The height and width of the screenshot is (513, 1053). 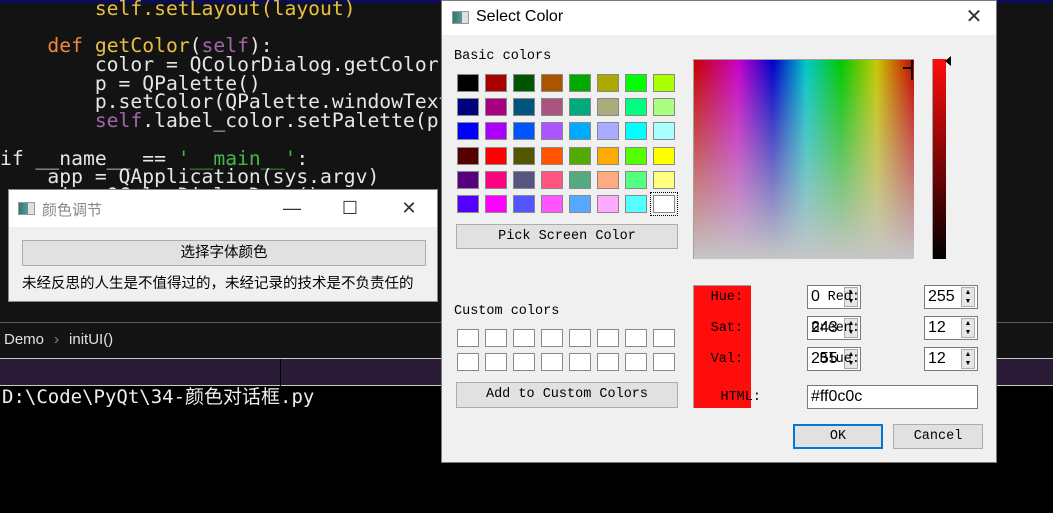 I want to click on green-spinbox: 12 ▲ ▼, so click(x=951, y=328).